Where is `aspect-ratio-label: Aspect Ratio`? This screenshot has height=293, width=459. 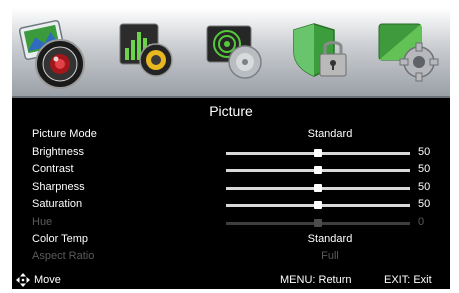
aspect-ratio-label: Aspect Ratio is located at coordinates (63, 256).